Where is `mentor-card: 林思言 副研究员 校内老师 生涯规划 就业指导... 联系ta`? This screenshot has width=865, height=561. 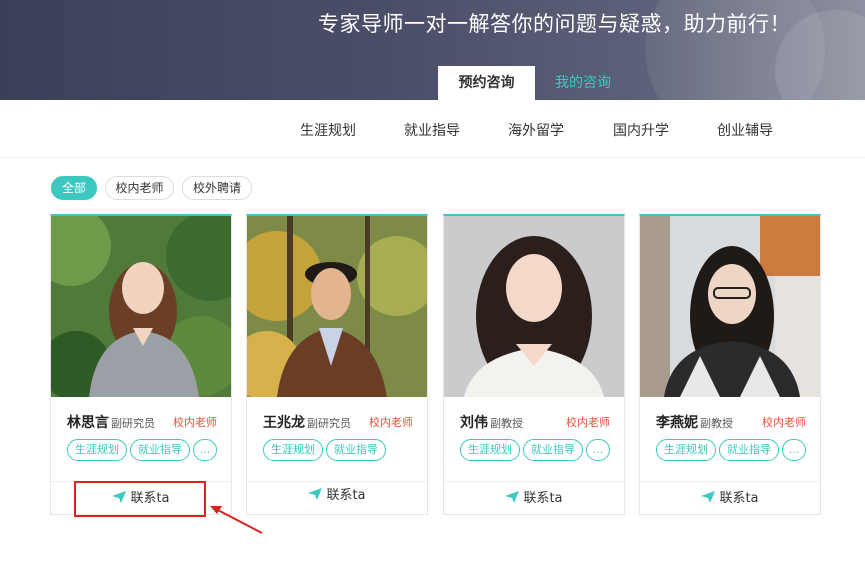 mentor-card: 林思言 副研究员 校内老师 生涯规划 就业指导... 联系ta is located at coordinates (141, 364).